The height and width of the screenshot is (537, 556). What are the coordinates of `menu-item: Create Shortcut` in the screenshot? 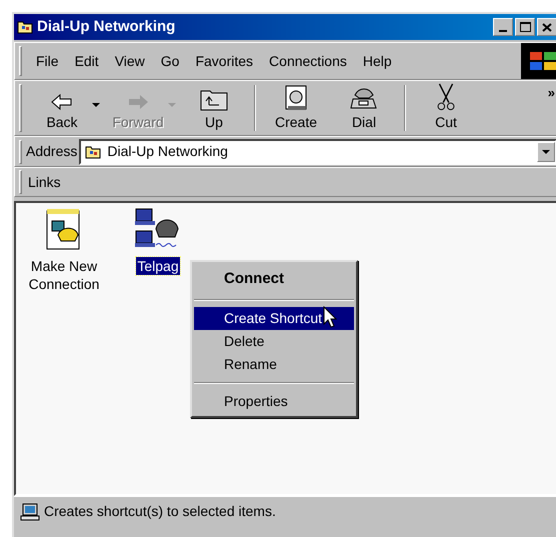 It's located at (274, 318).